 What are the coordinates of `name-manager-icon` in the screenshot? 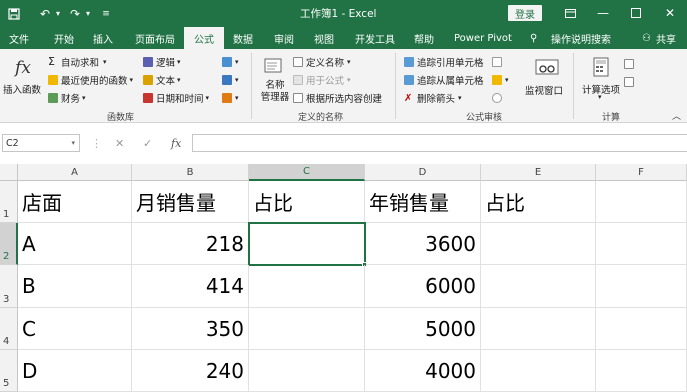 It's located at (274, 66).